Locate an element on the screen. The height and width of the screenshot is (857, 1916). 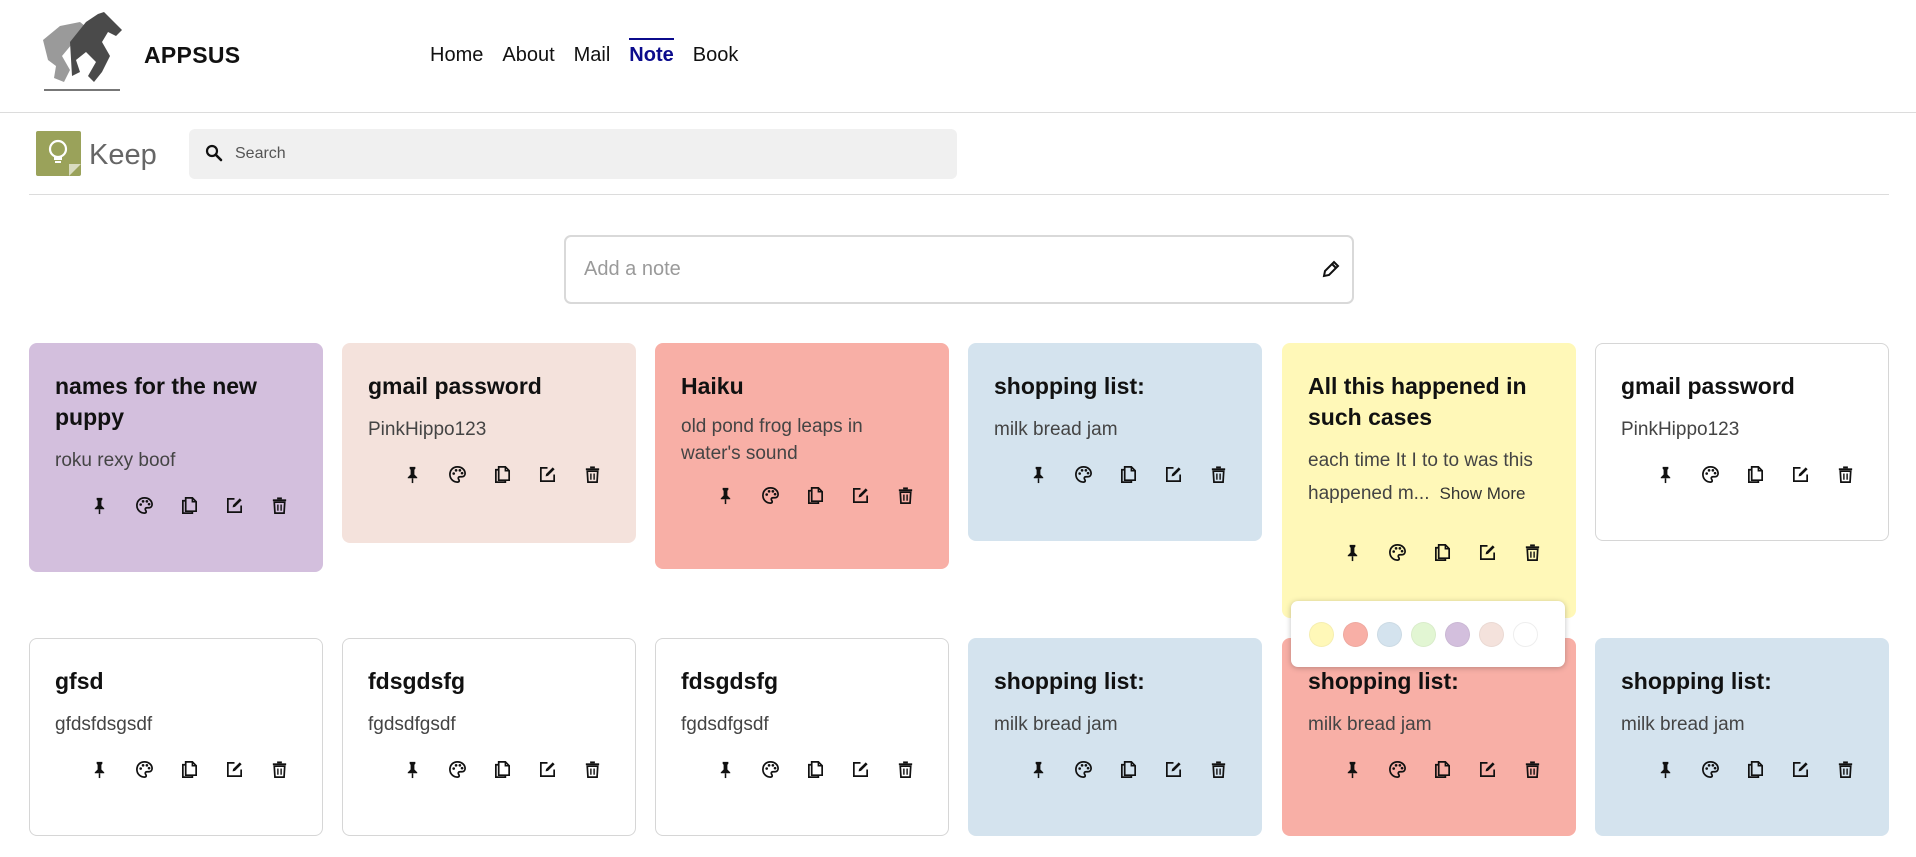
note-card: names for the new puppy roku rexy boof is located at coordinates (176, 457).